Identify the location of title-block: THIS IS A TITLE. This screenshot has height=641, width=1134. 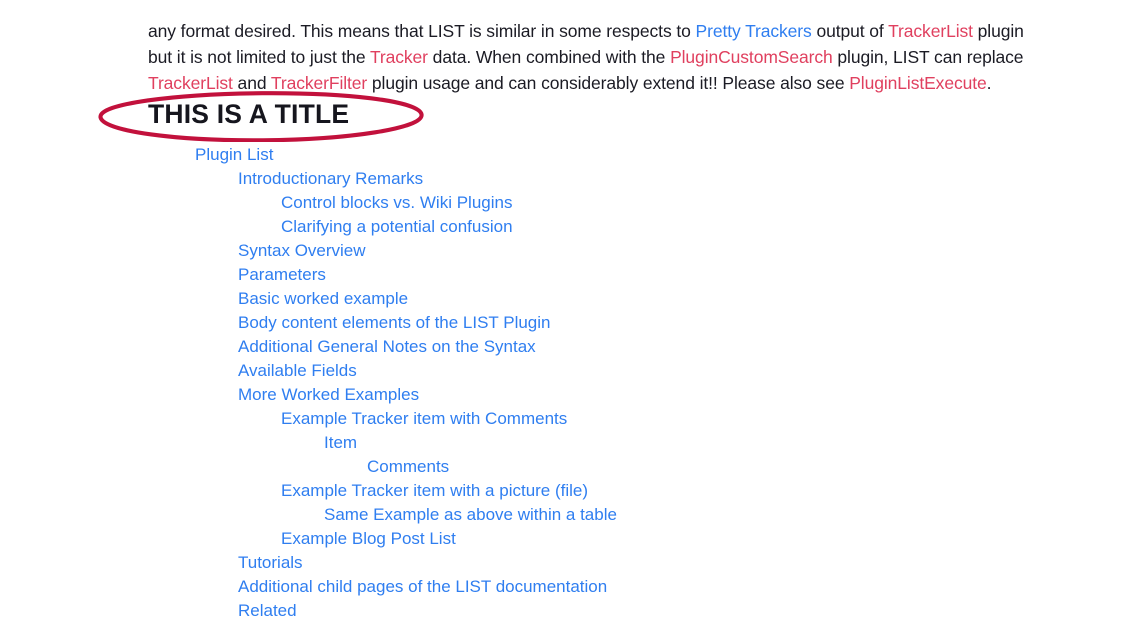
(266, 116).